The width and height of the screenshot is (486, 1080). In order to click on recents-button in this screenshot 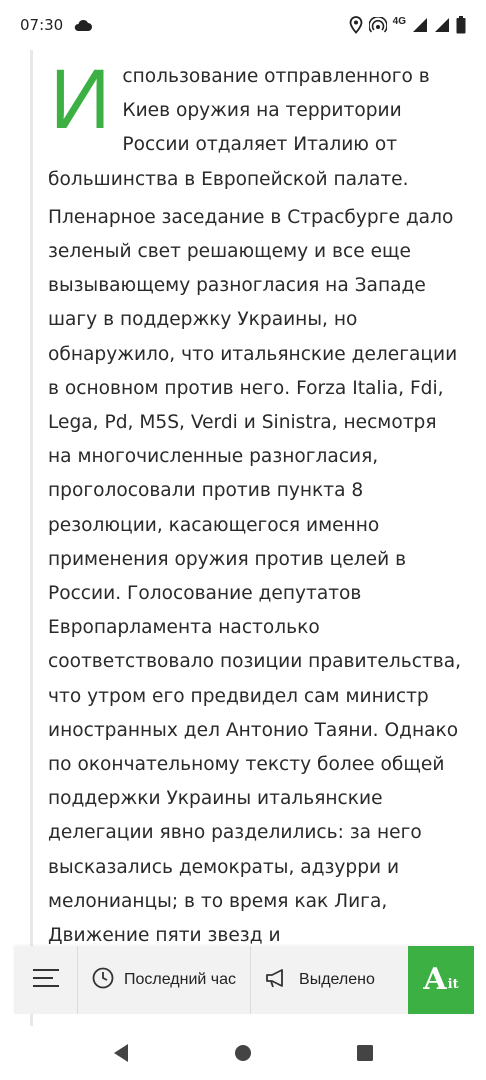, I will do `click(365, 1053)`.